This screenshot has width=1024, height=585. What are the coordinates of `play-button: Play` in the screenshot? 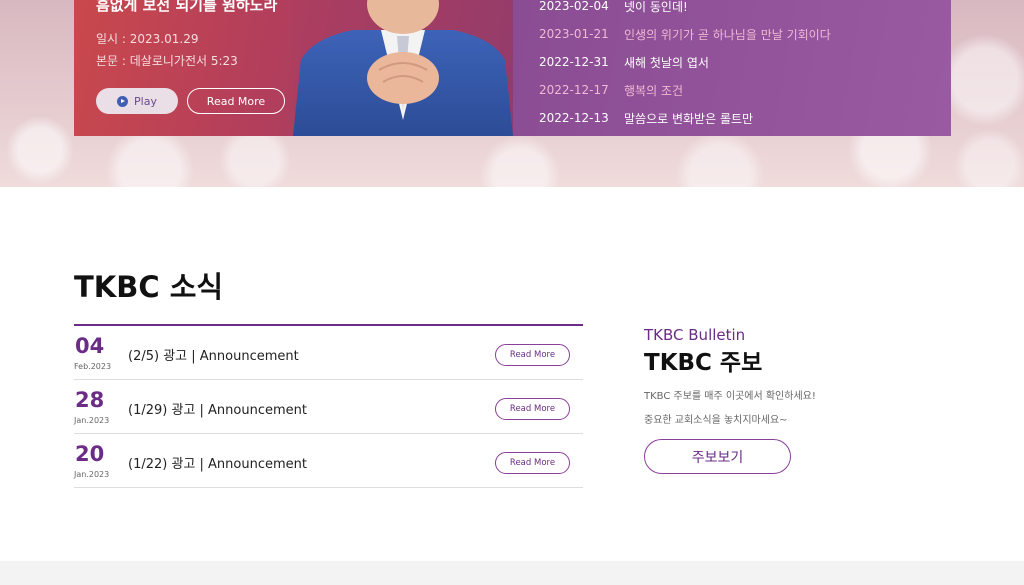 It's located at (137, 101).